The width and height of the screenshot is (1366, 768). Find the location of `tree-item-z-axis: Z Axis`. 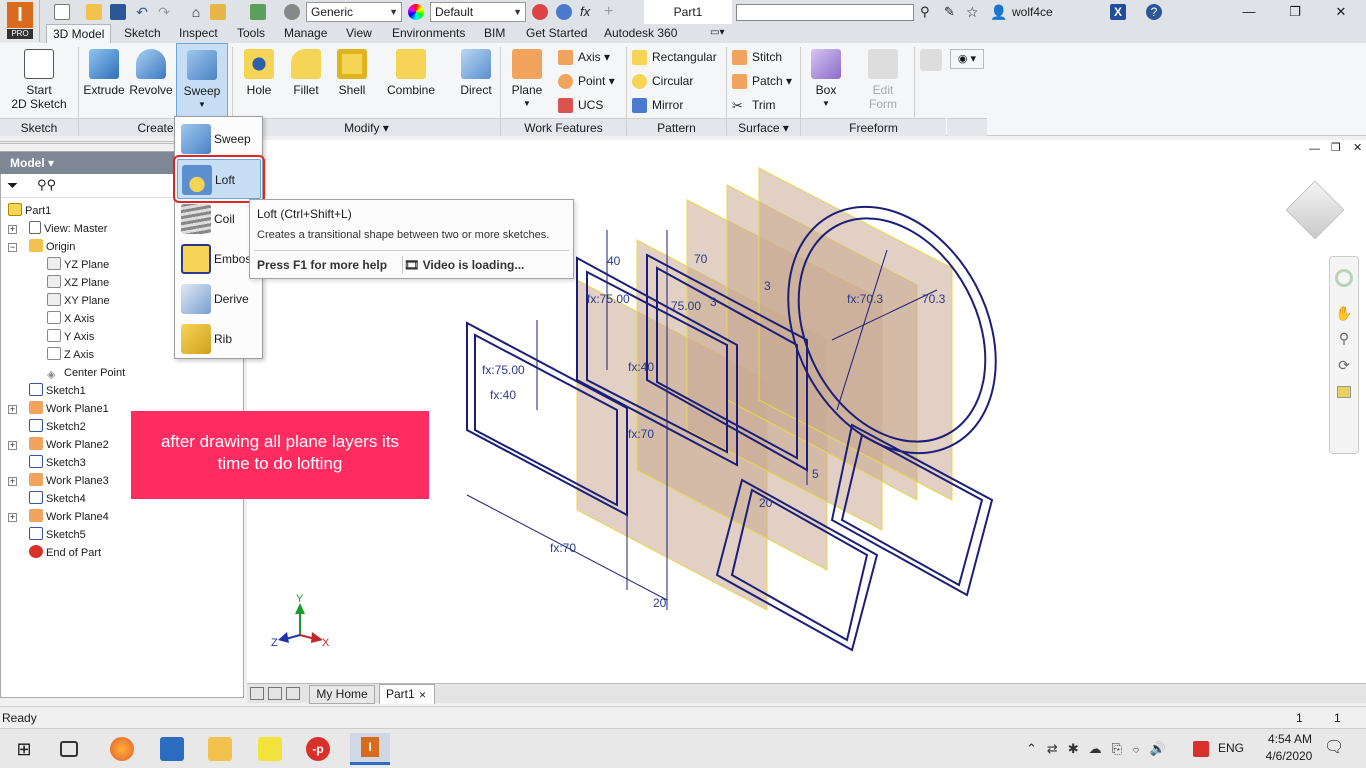

tree-item-z-axis: Z Axis is located at coordinates (70, 355).